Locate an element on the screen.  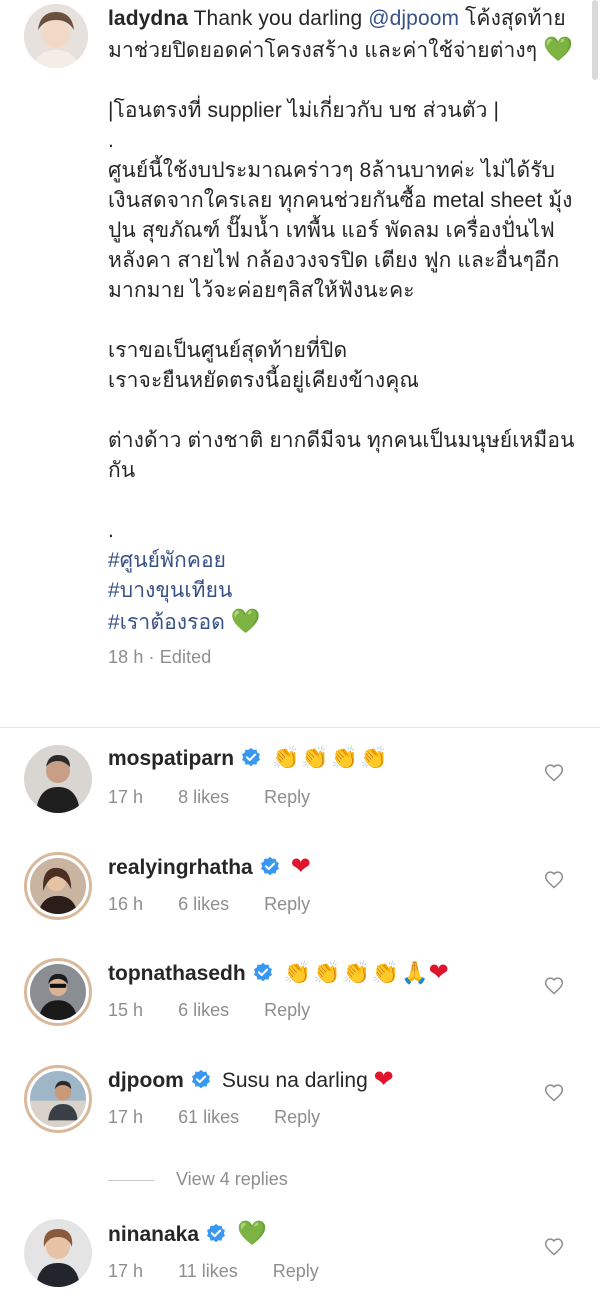
caption-meta: 18 h · Edited is located at coordinates (343, 657).